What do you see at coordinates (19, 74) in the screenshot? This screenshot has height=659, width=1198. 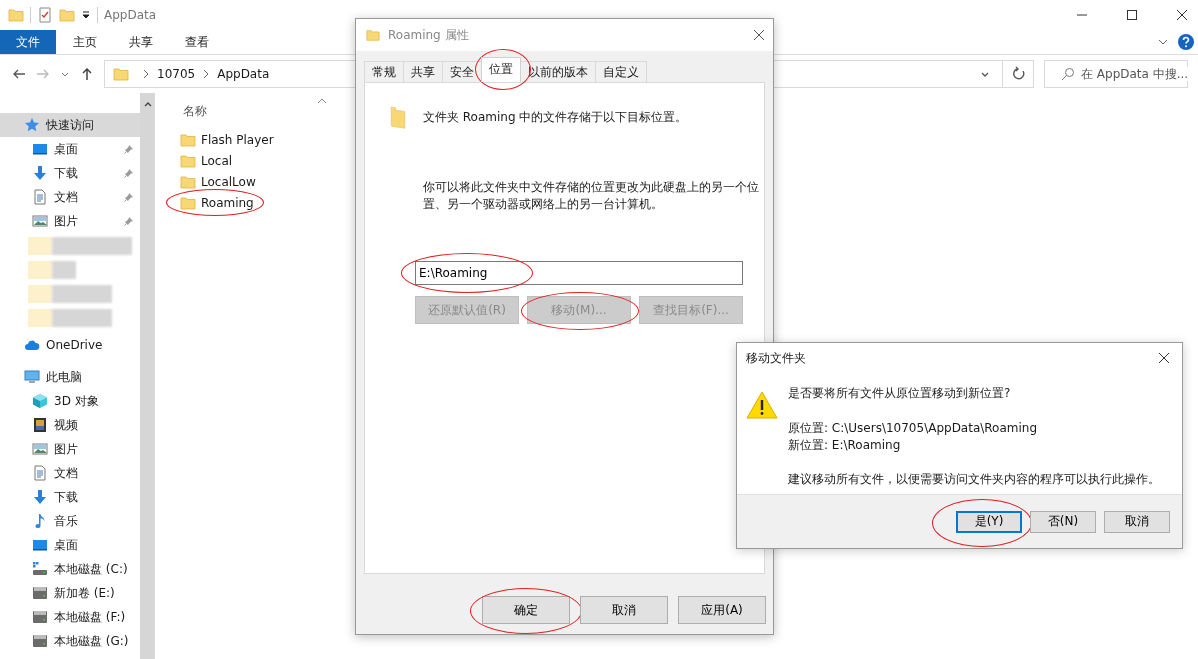 I see `back-icon` at bounding box center [19, 74].